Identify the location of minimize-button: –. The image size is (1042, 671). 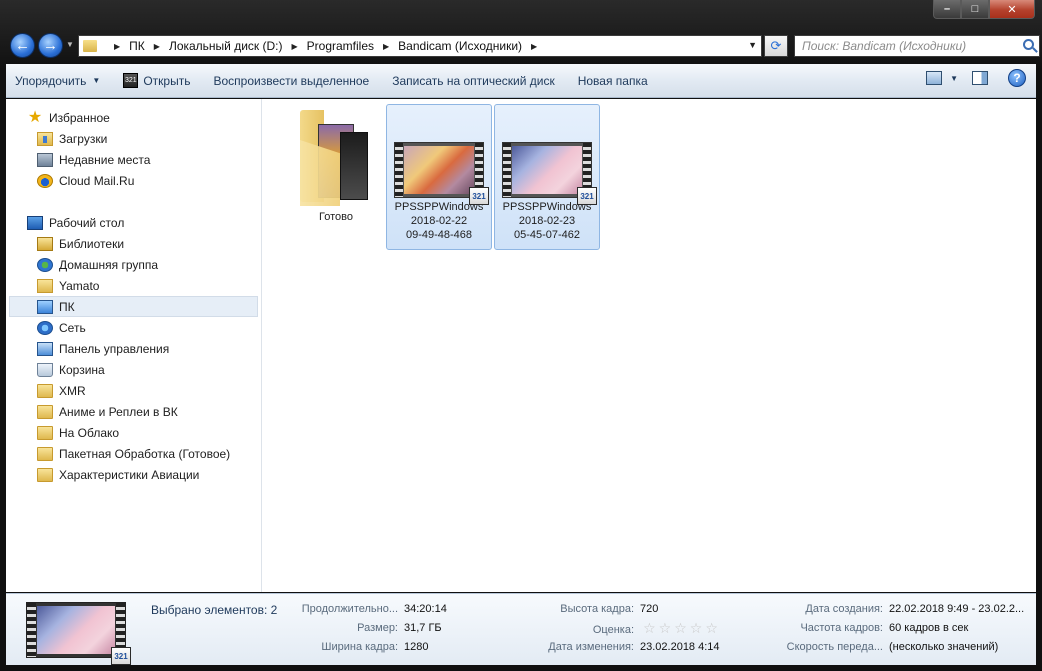
(947, 9).